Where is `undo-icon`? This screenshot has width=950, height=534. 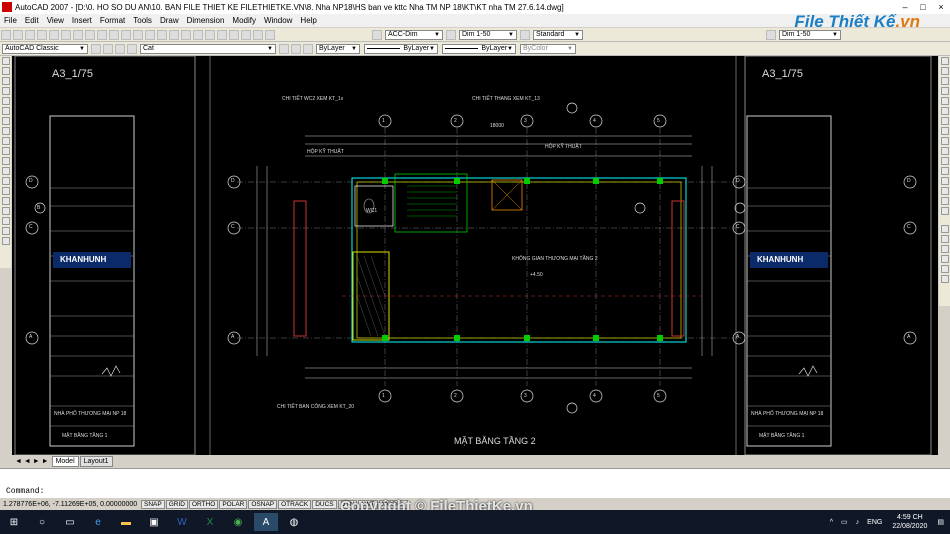 undo-icon is located at coordinates (126, 34).